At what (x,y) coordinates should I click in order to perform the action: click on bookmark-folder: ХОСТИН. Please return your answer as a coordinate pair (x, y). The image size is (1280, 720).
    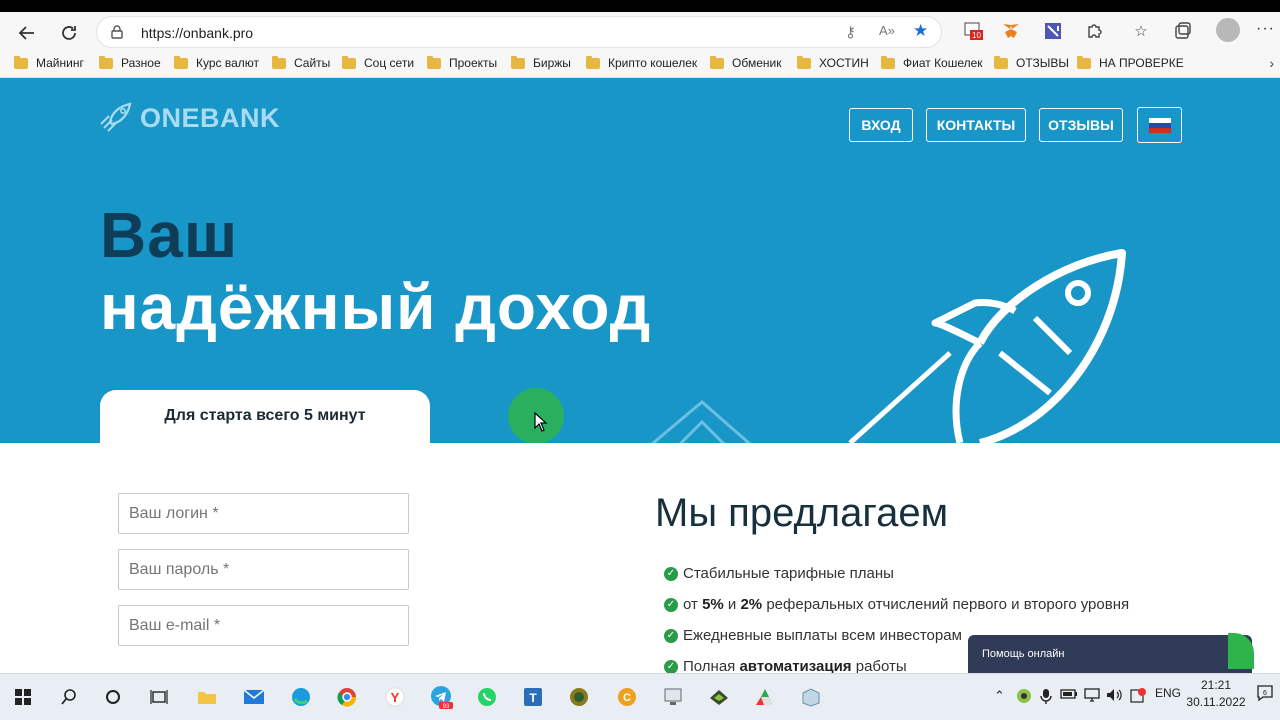
    Looking at the image, I should click on (833, 62).